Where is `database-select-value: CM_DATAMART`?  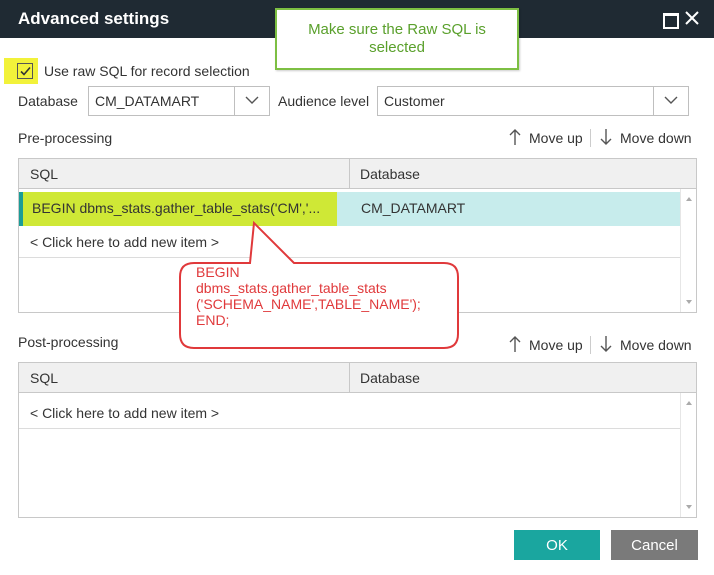 database-select-value: CM_DATAMART is located at coordinates (147, 101).